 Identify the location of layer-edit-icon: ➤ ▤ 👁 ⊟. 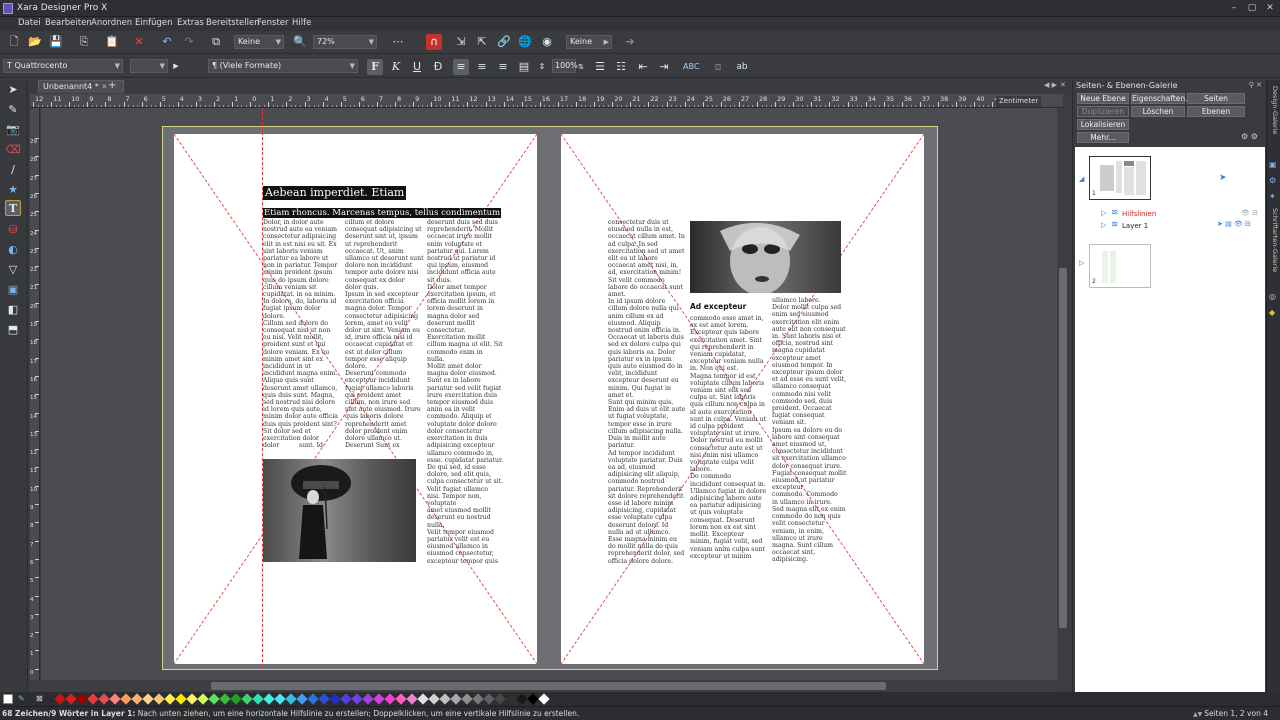
(1234, 224).